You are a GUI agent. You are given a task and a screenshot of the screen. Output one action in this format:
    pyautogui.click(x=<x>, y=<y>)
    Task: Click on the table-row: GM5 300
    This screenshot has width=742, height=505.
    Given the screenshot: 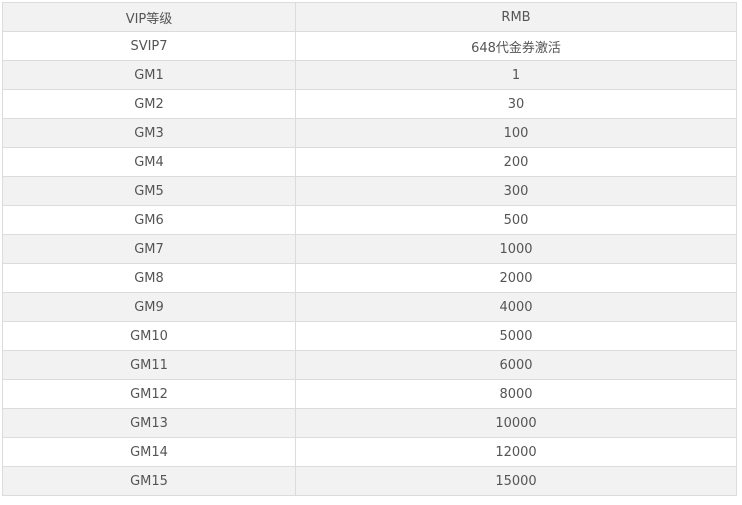 What is the action you would take?
    pyautogui.click(x=369, y=191)
    